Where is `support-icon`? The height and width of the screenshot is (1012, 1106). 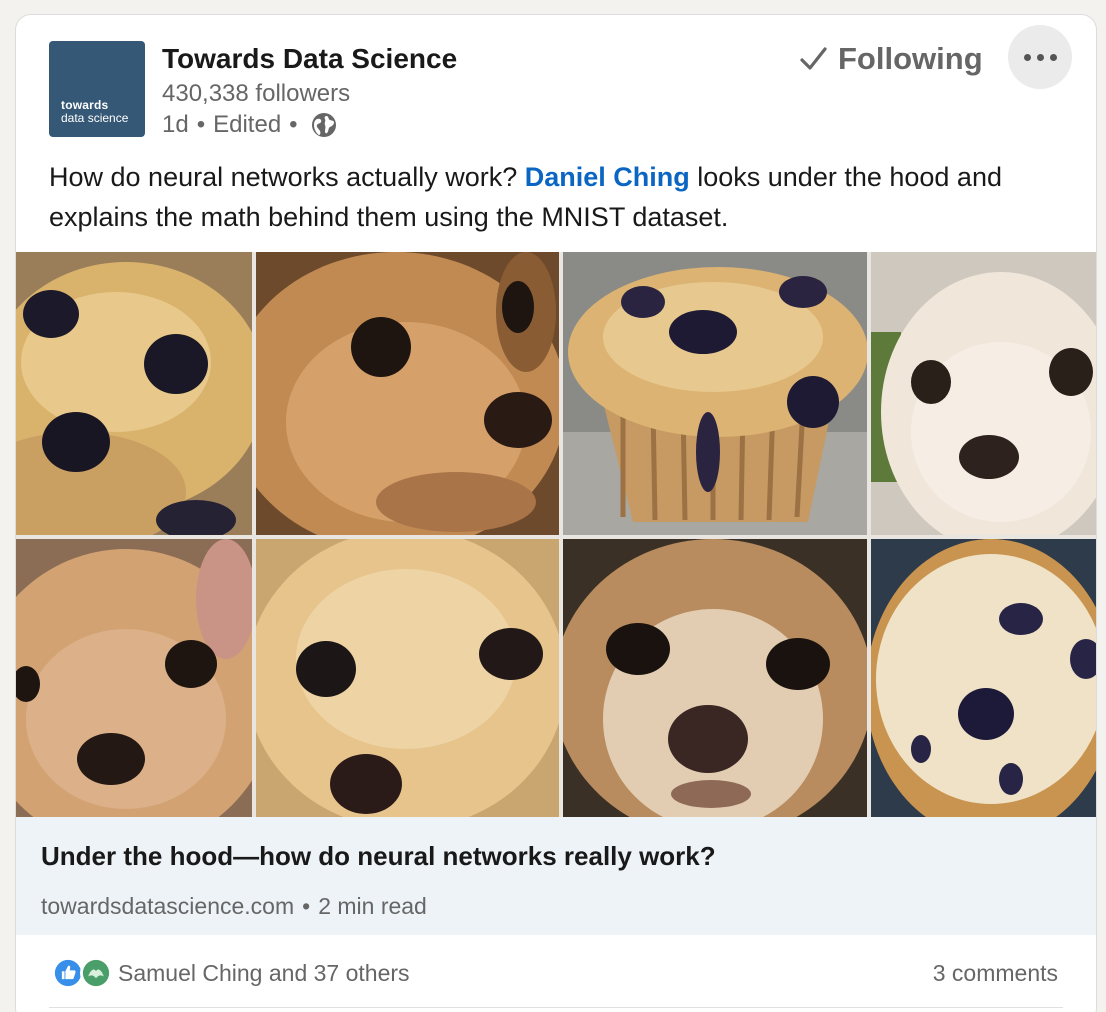
support-icon is located at coordinates (96, 973).